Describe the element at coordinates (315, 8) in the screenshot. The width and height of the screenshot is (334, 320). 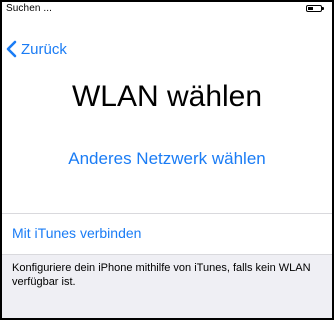
I see `battery-icon` at that location.